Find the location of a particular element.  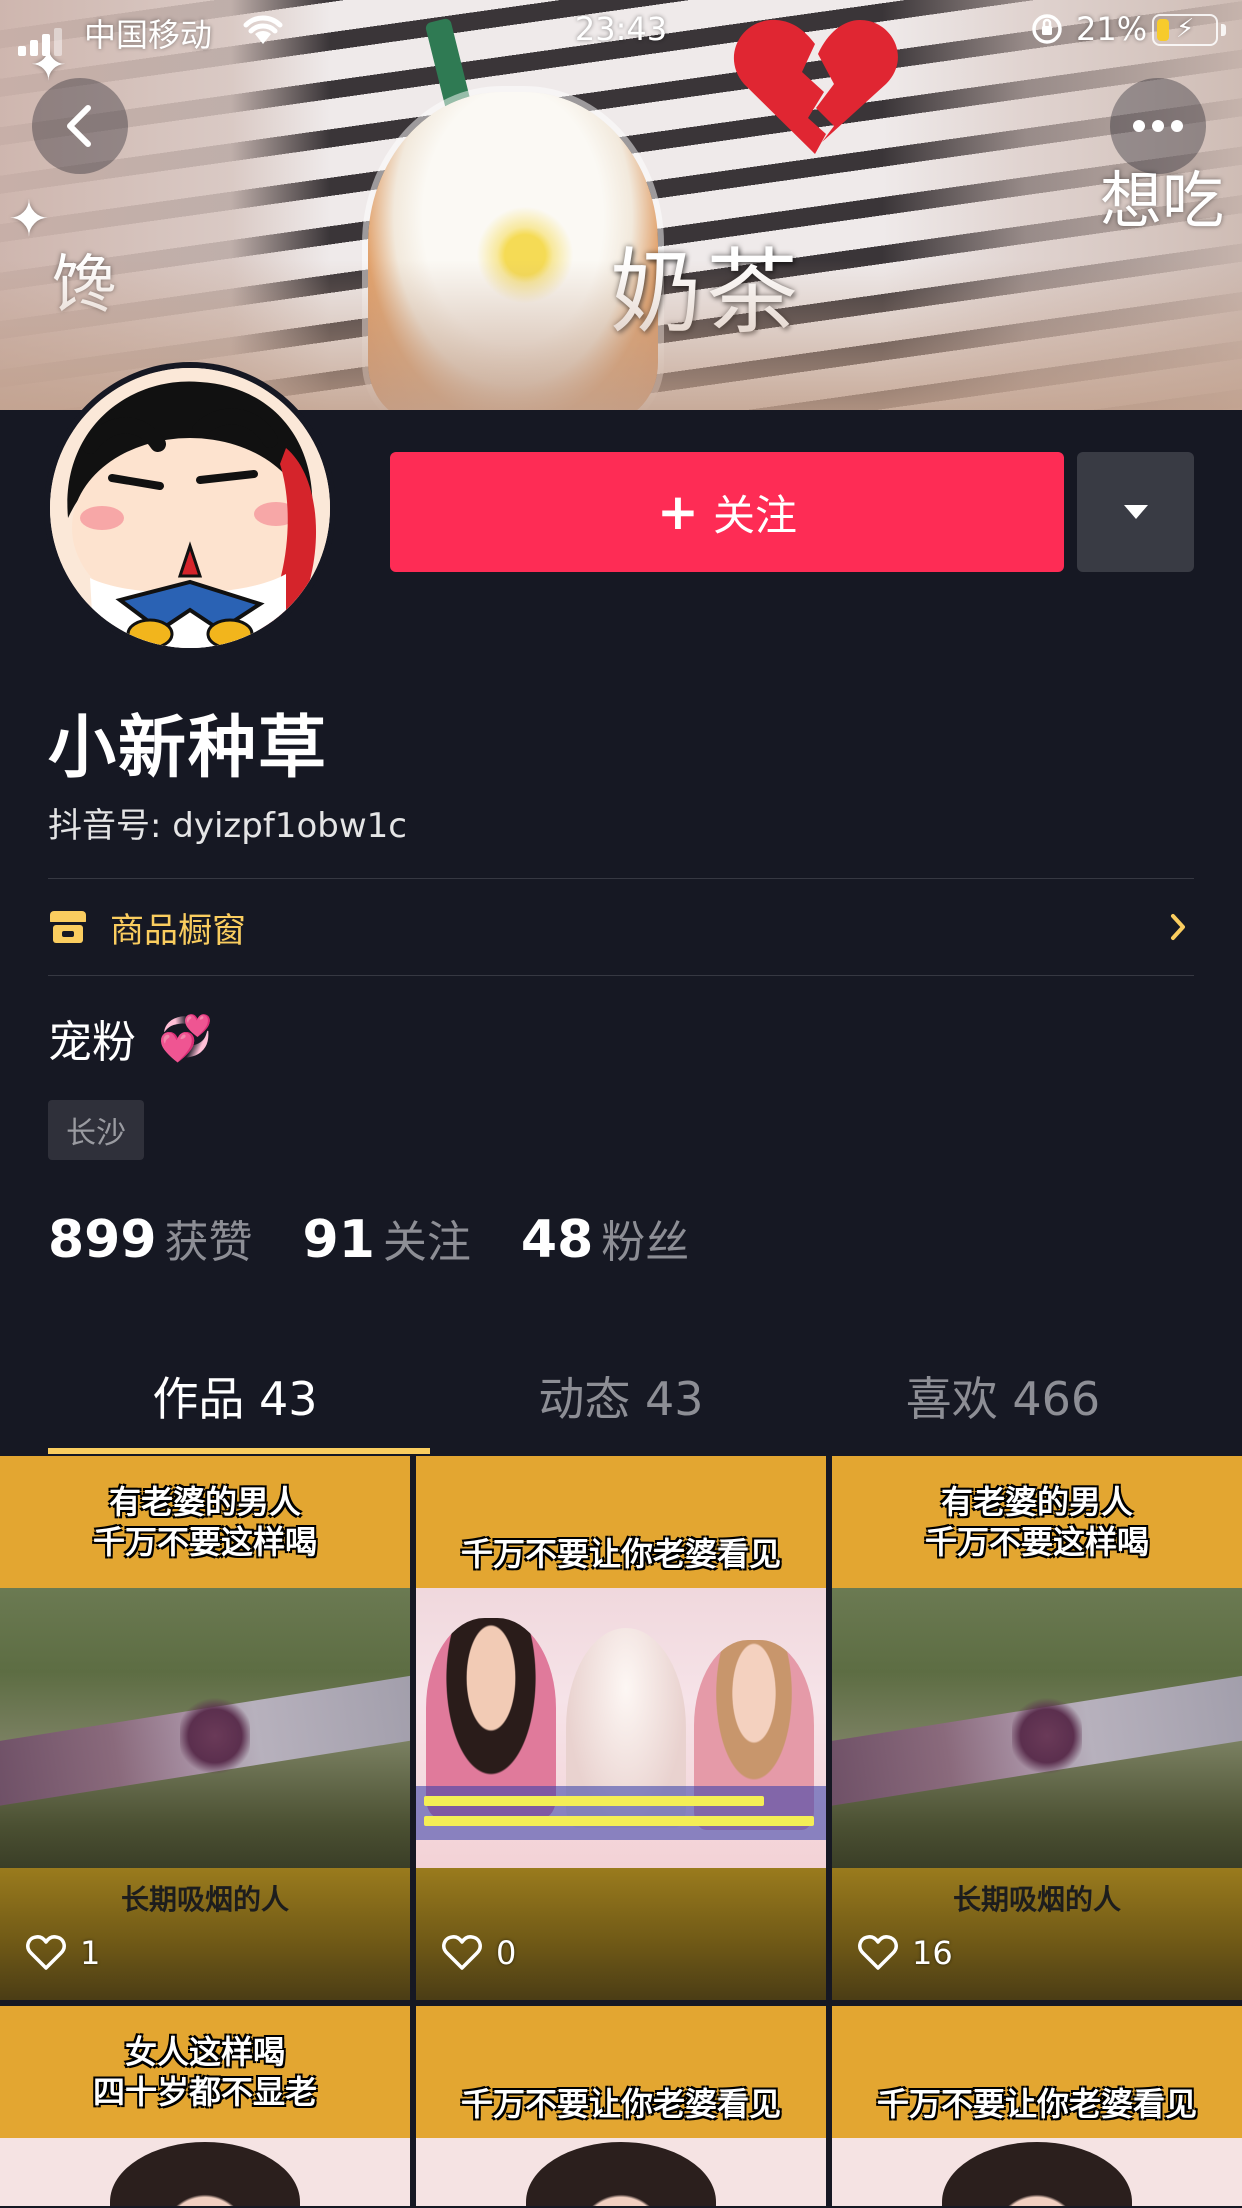

video-thumbnail: 有老婆的男人 千万不要这样喝 长期吸烟的人 16 is located at coordinates (1037, 1728).